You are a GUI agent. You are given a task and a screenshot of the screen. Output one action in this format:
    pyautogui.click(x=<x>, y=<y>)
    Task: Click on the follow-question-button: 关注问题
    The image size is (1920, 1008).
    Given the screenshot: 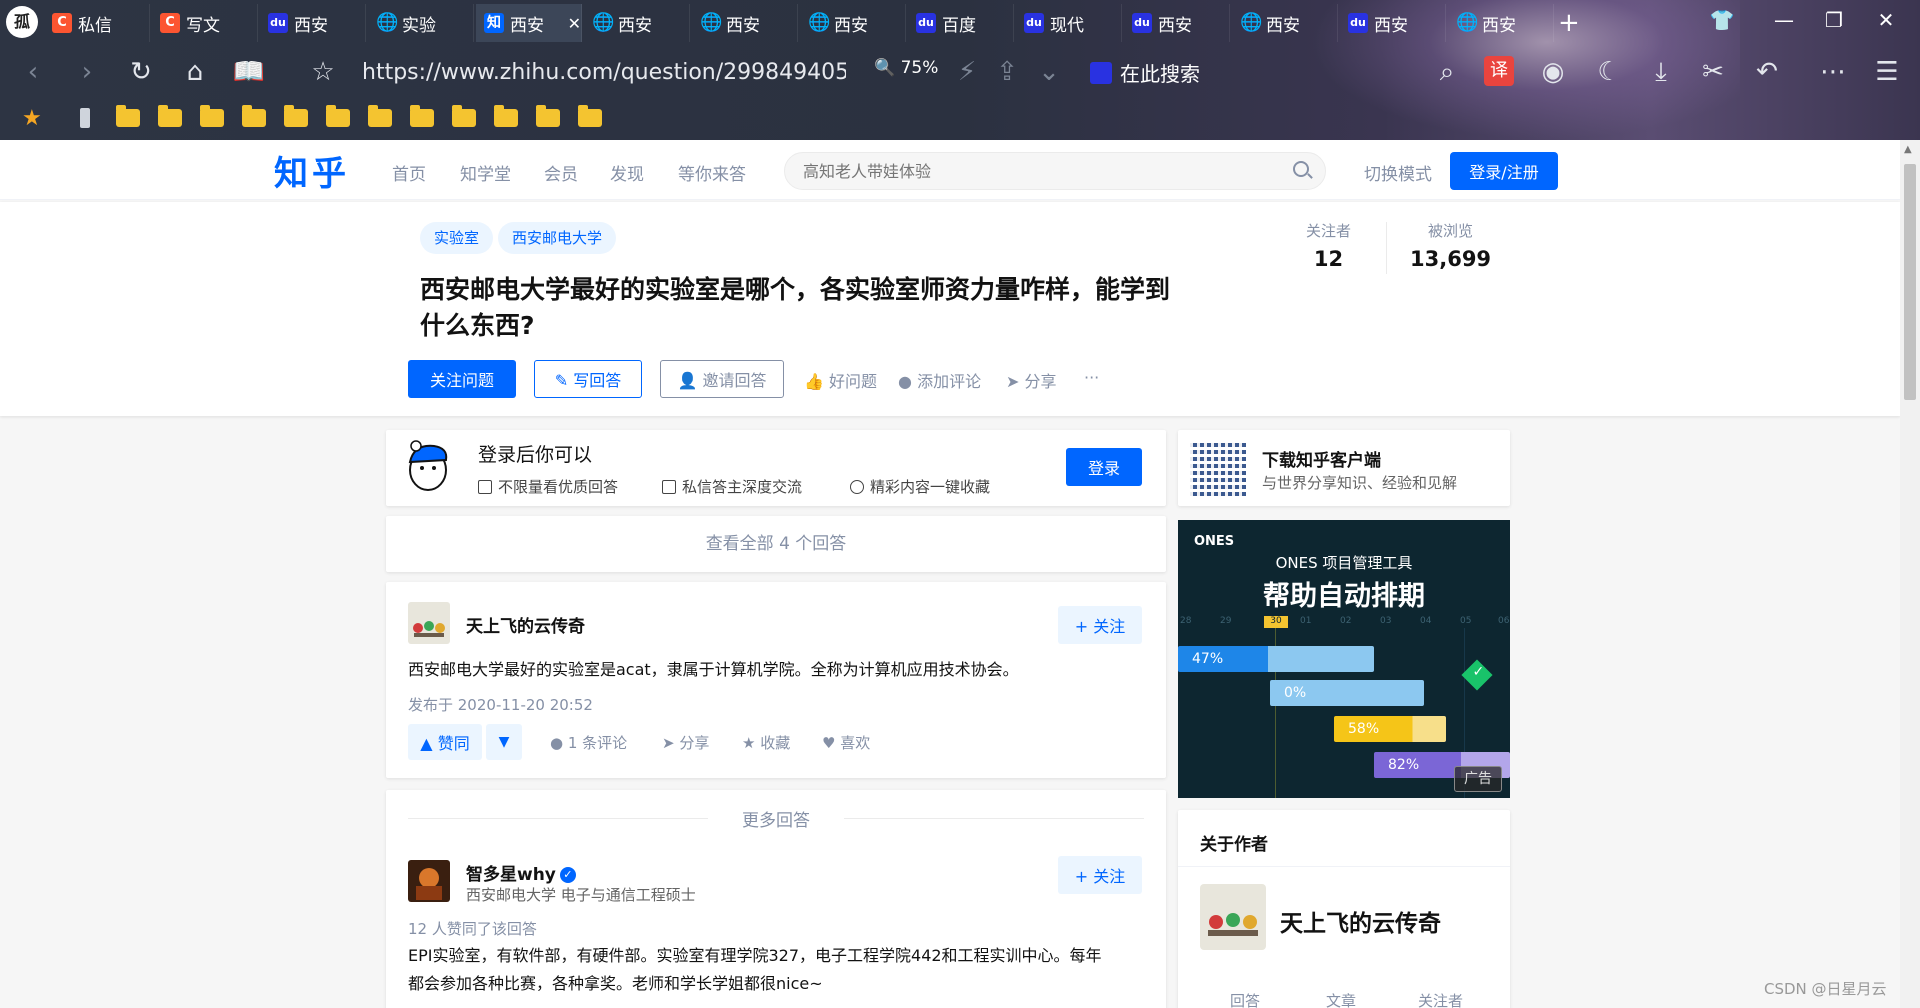 What is the action you would take?
    pyautogui.click(x=462, y=379)
    